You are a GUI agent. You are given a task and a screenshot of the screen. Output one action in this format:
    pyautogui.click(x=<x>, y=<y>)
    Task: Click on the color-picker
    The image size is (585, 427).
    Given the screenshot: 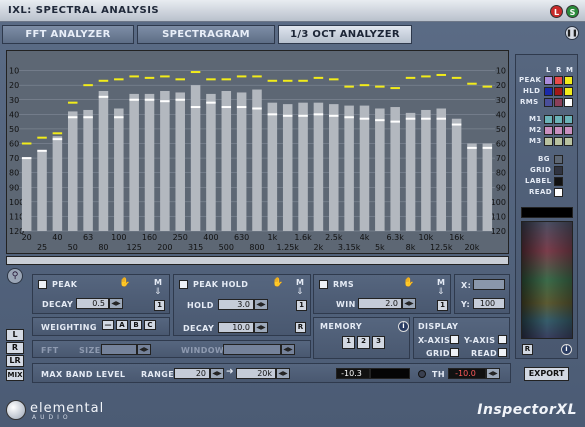 What is the action you would take?
    pyautogui.click(x=547, y=280)
    